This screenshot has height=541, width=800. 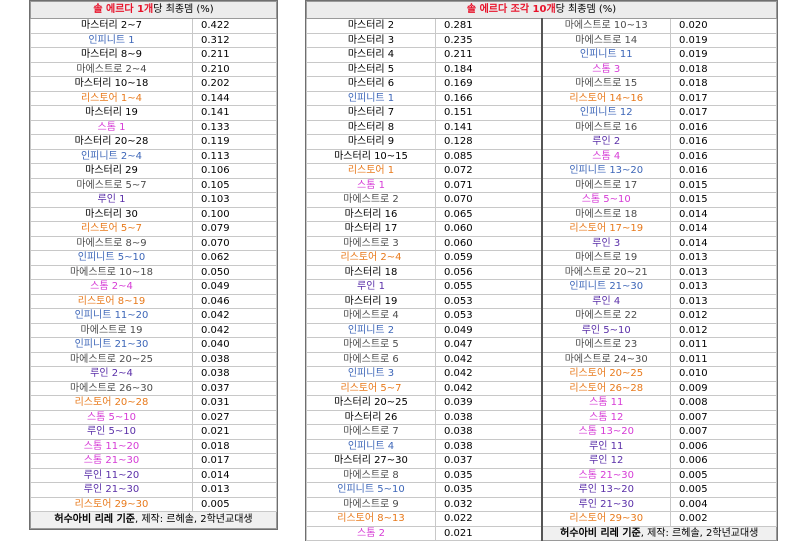 What do you see at coordinates (371, 26) in the screenshot?
I see `core-name: 마스터리 2` at bounding box center [371, 26].